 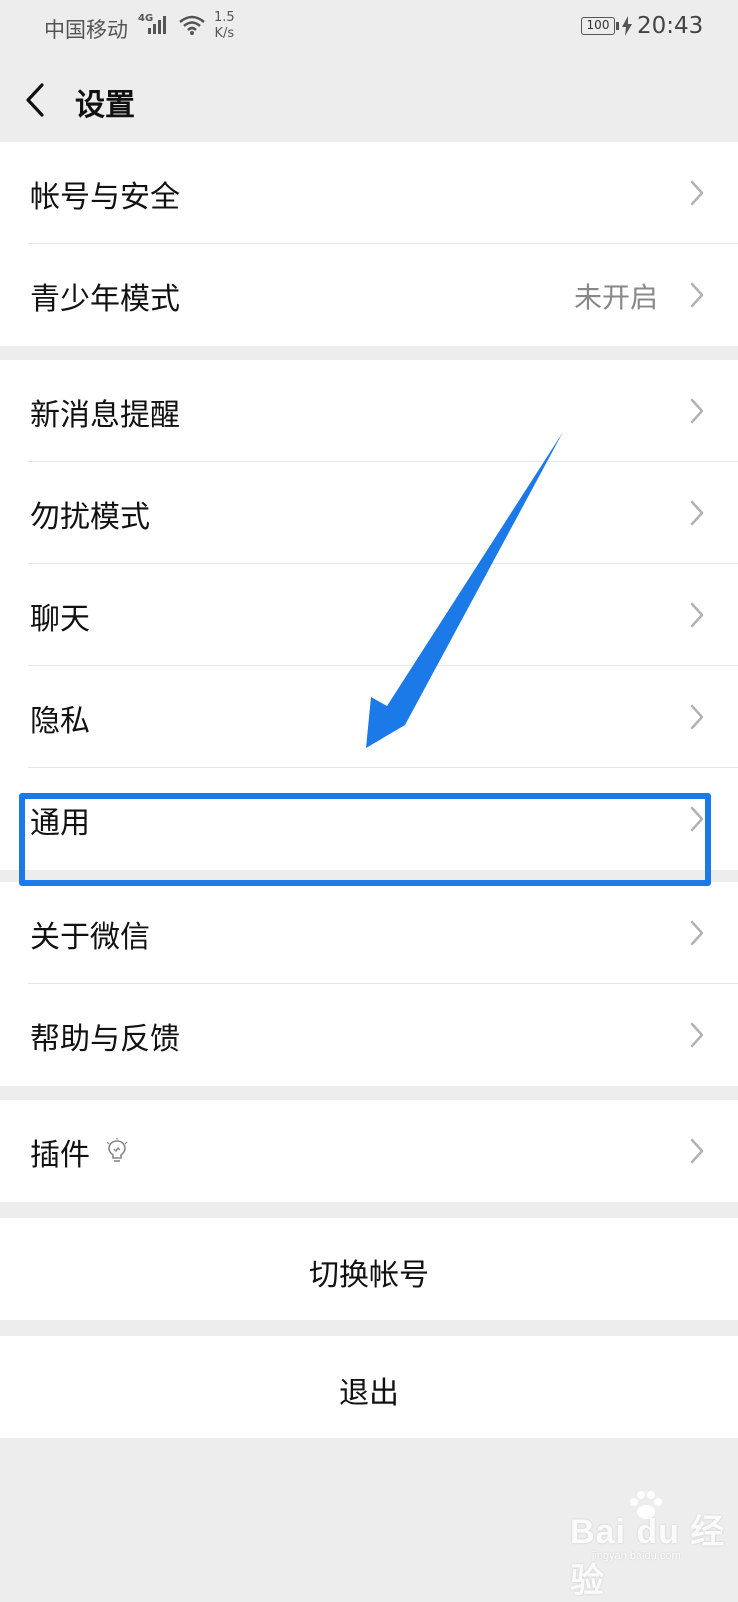 I want to click on wifi-icon, so click(x=192, y=25).